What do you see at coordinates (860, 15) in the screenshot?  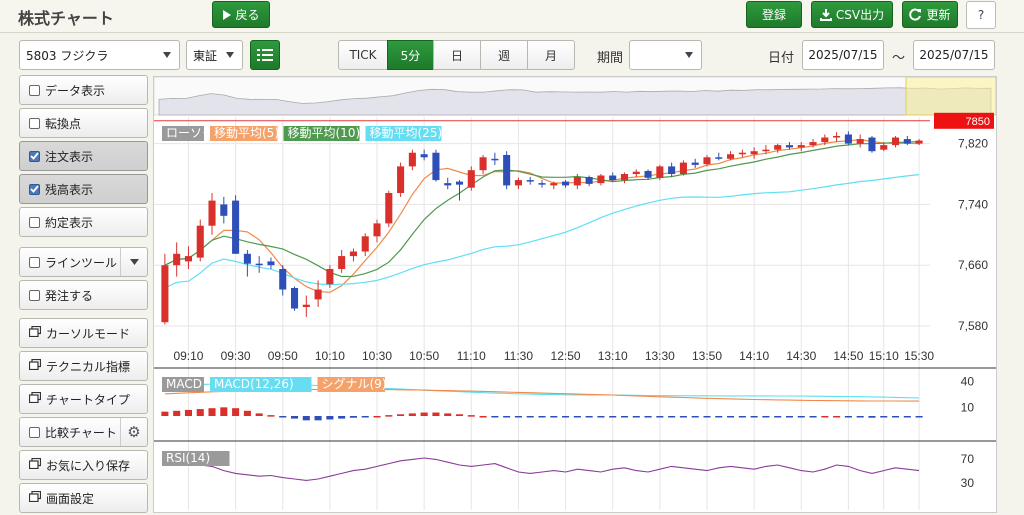 I see `csv-label: CSV出力` at bounding box center [860, 15].